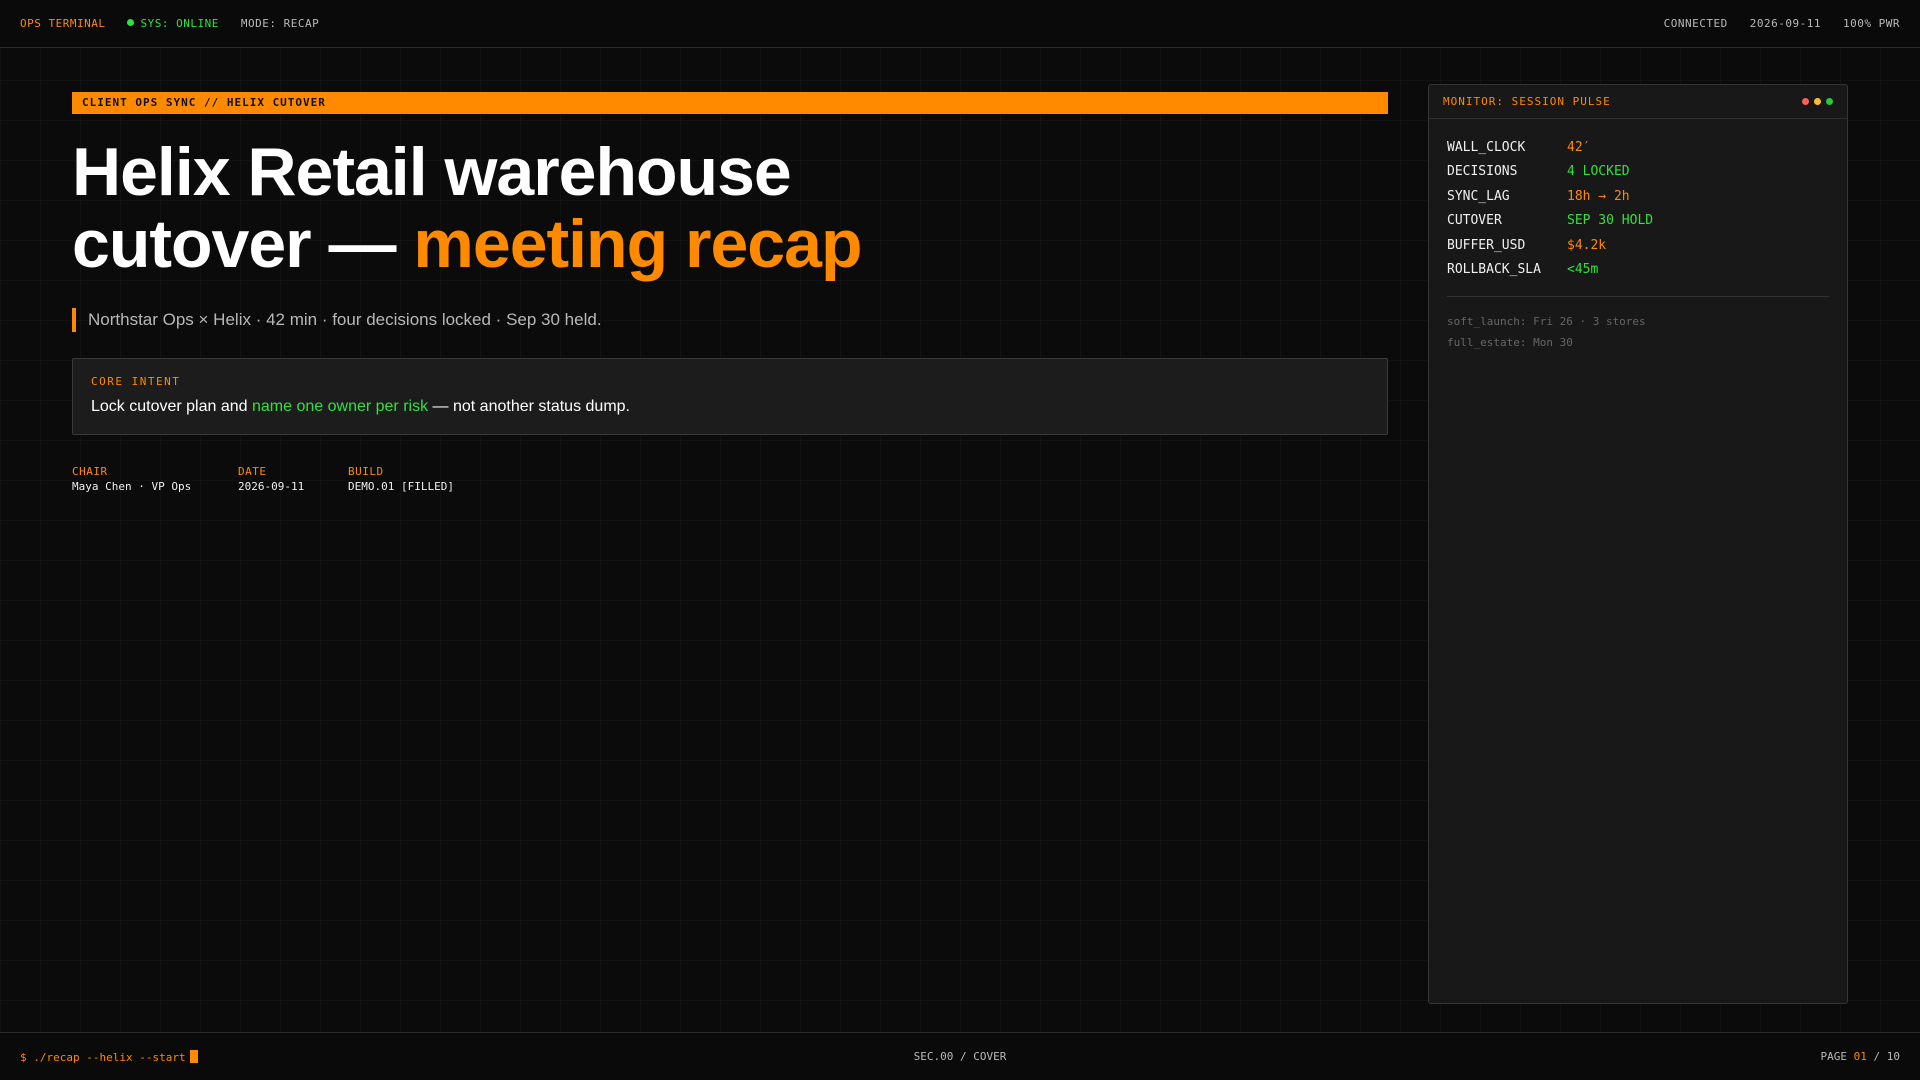  I want to click on monitor-header: MONITOR: SESSION PULSE, so click(1638, 102).